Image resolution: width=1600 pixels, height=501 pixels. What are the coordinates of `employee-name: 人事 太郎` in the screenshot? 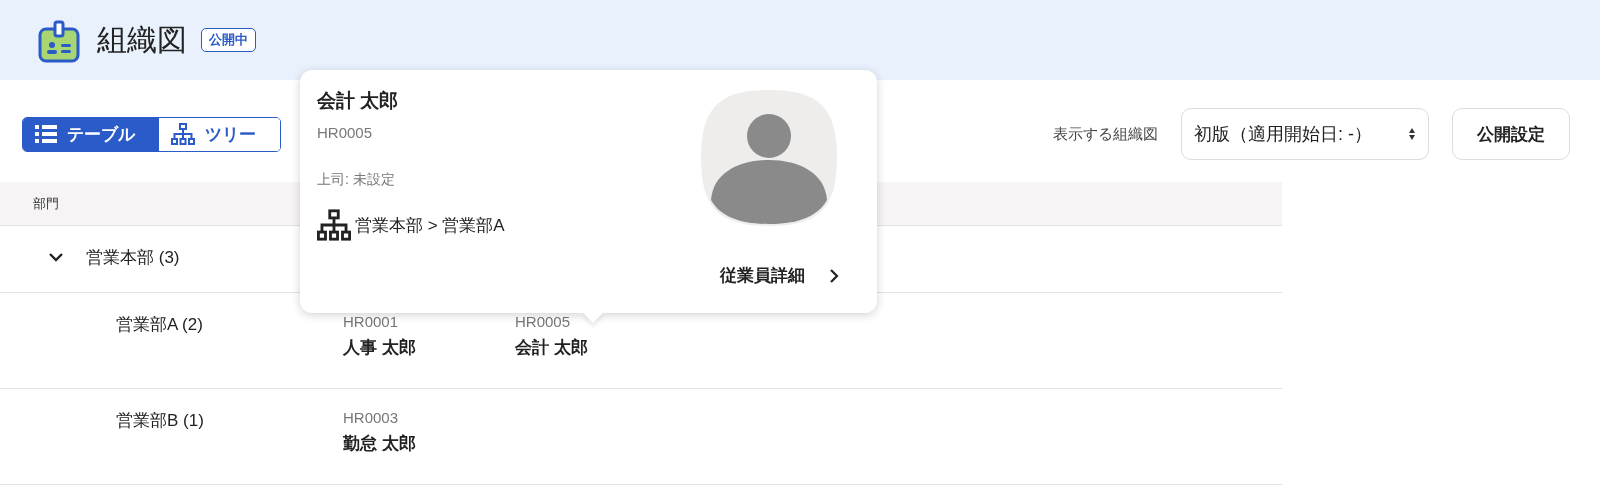 It's located at (429, 347).